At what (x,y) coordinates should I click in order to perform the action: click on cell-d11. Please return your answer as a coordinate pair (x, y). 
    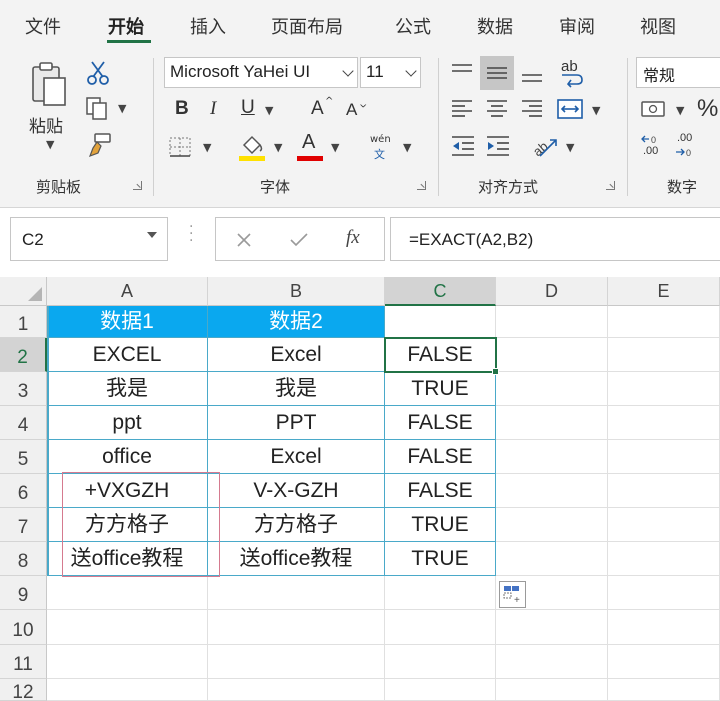
    Looking at the image, I should click on (552, 662).